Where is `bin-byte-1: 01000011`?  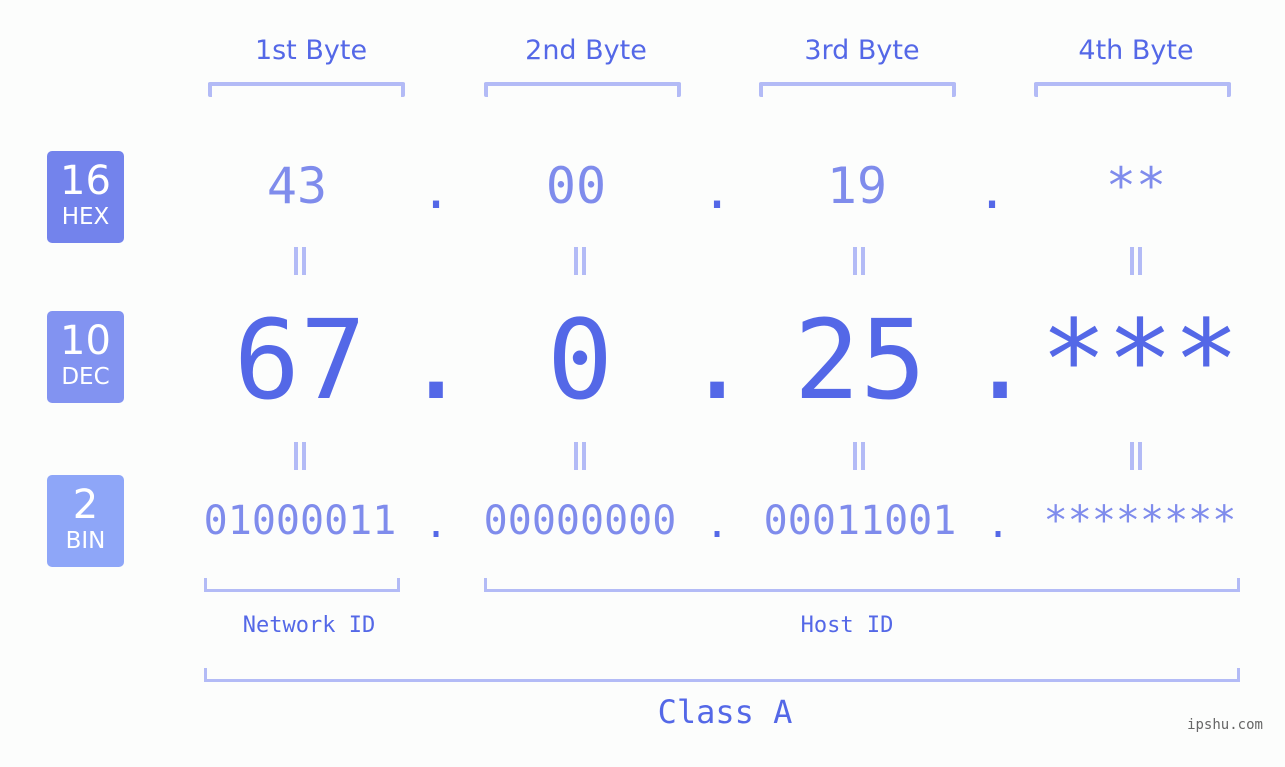
bin-byte-1: 01000011 is located at coordinates (300, 521).